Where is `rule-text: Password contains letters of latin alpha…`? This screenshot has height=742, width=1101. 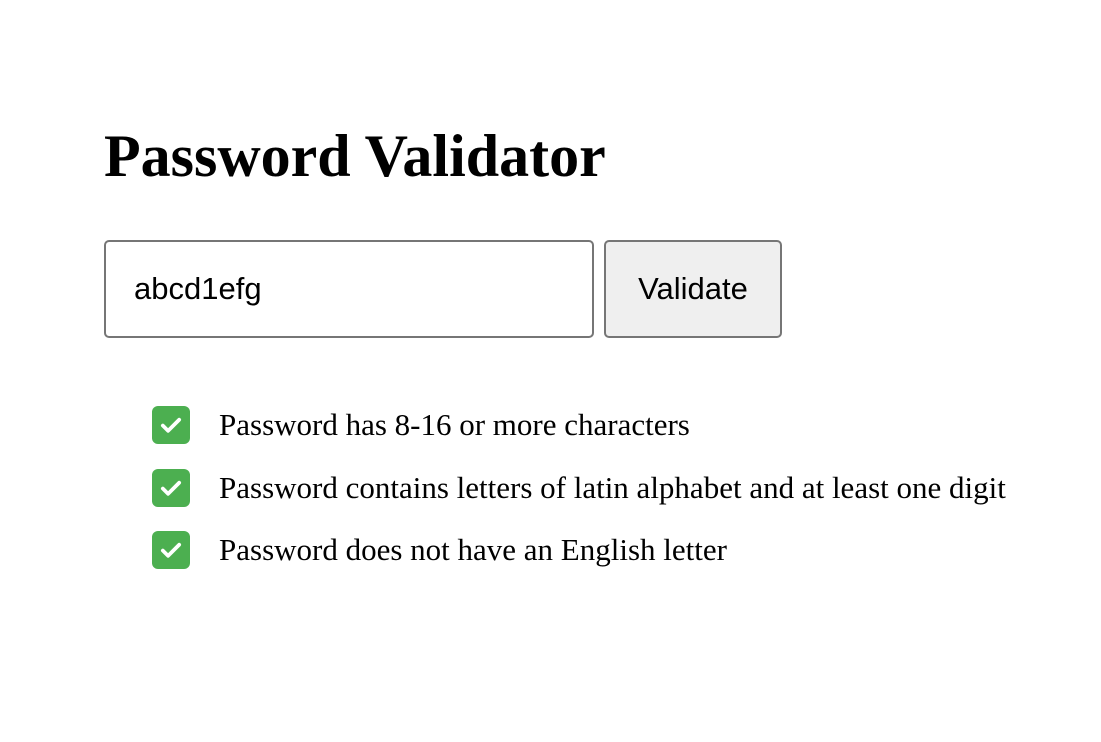 rule-text: Password contains letters of latin alpha… is located at coordinates (612, 487).